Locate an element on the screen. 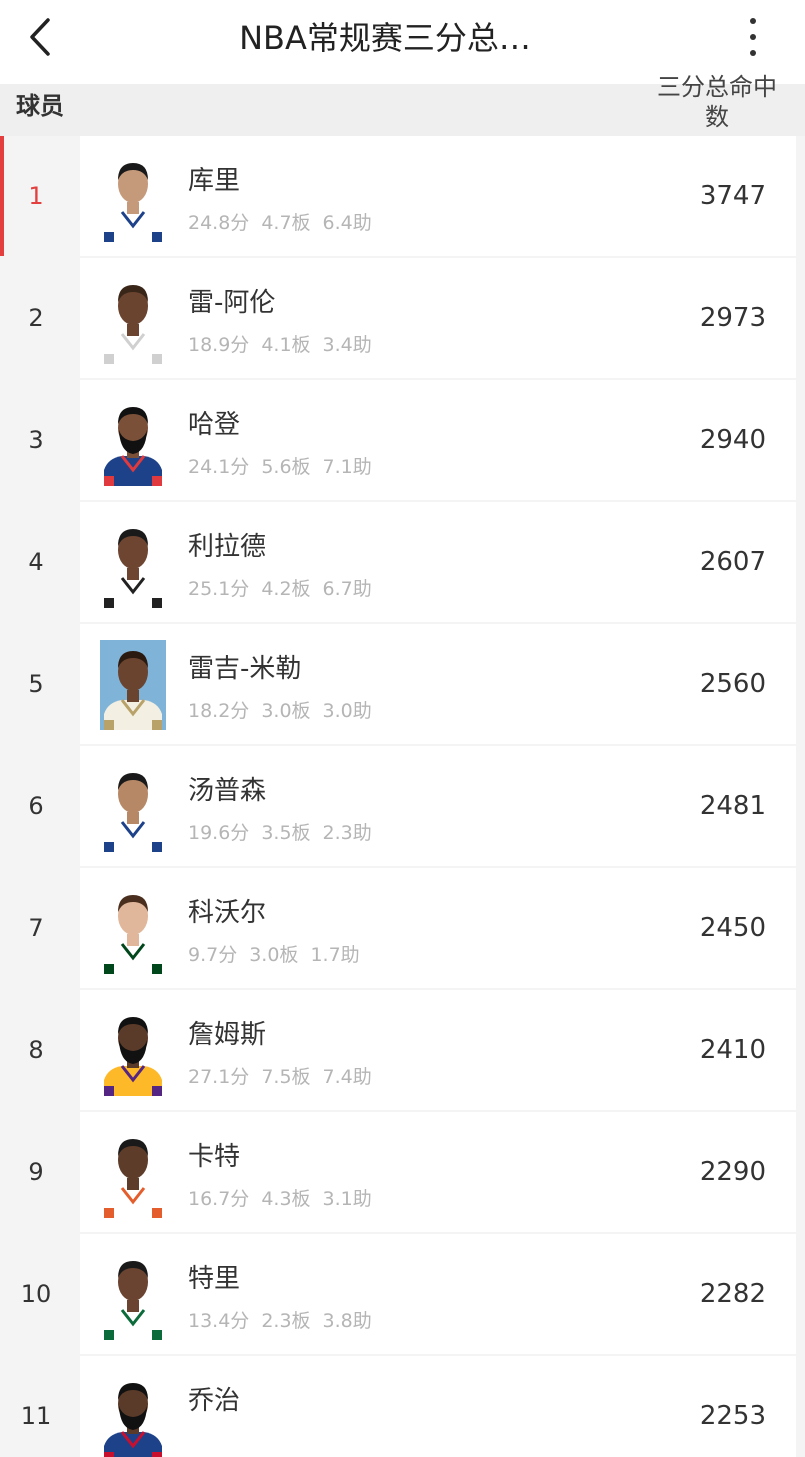 The image size is (805, 1457). ranking-row: 11 乔治 2253 is located at coordinates (402, 1406).